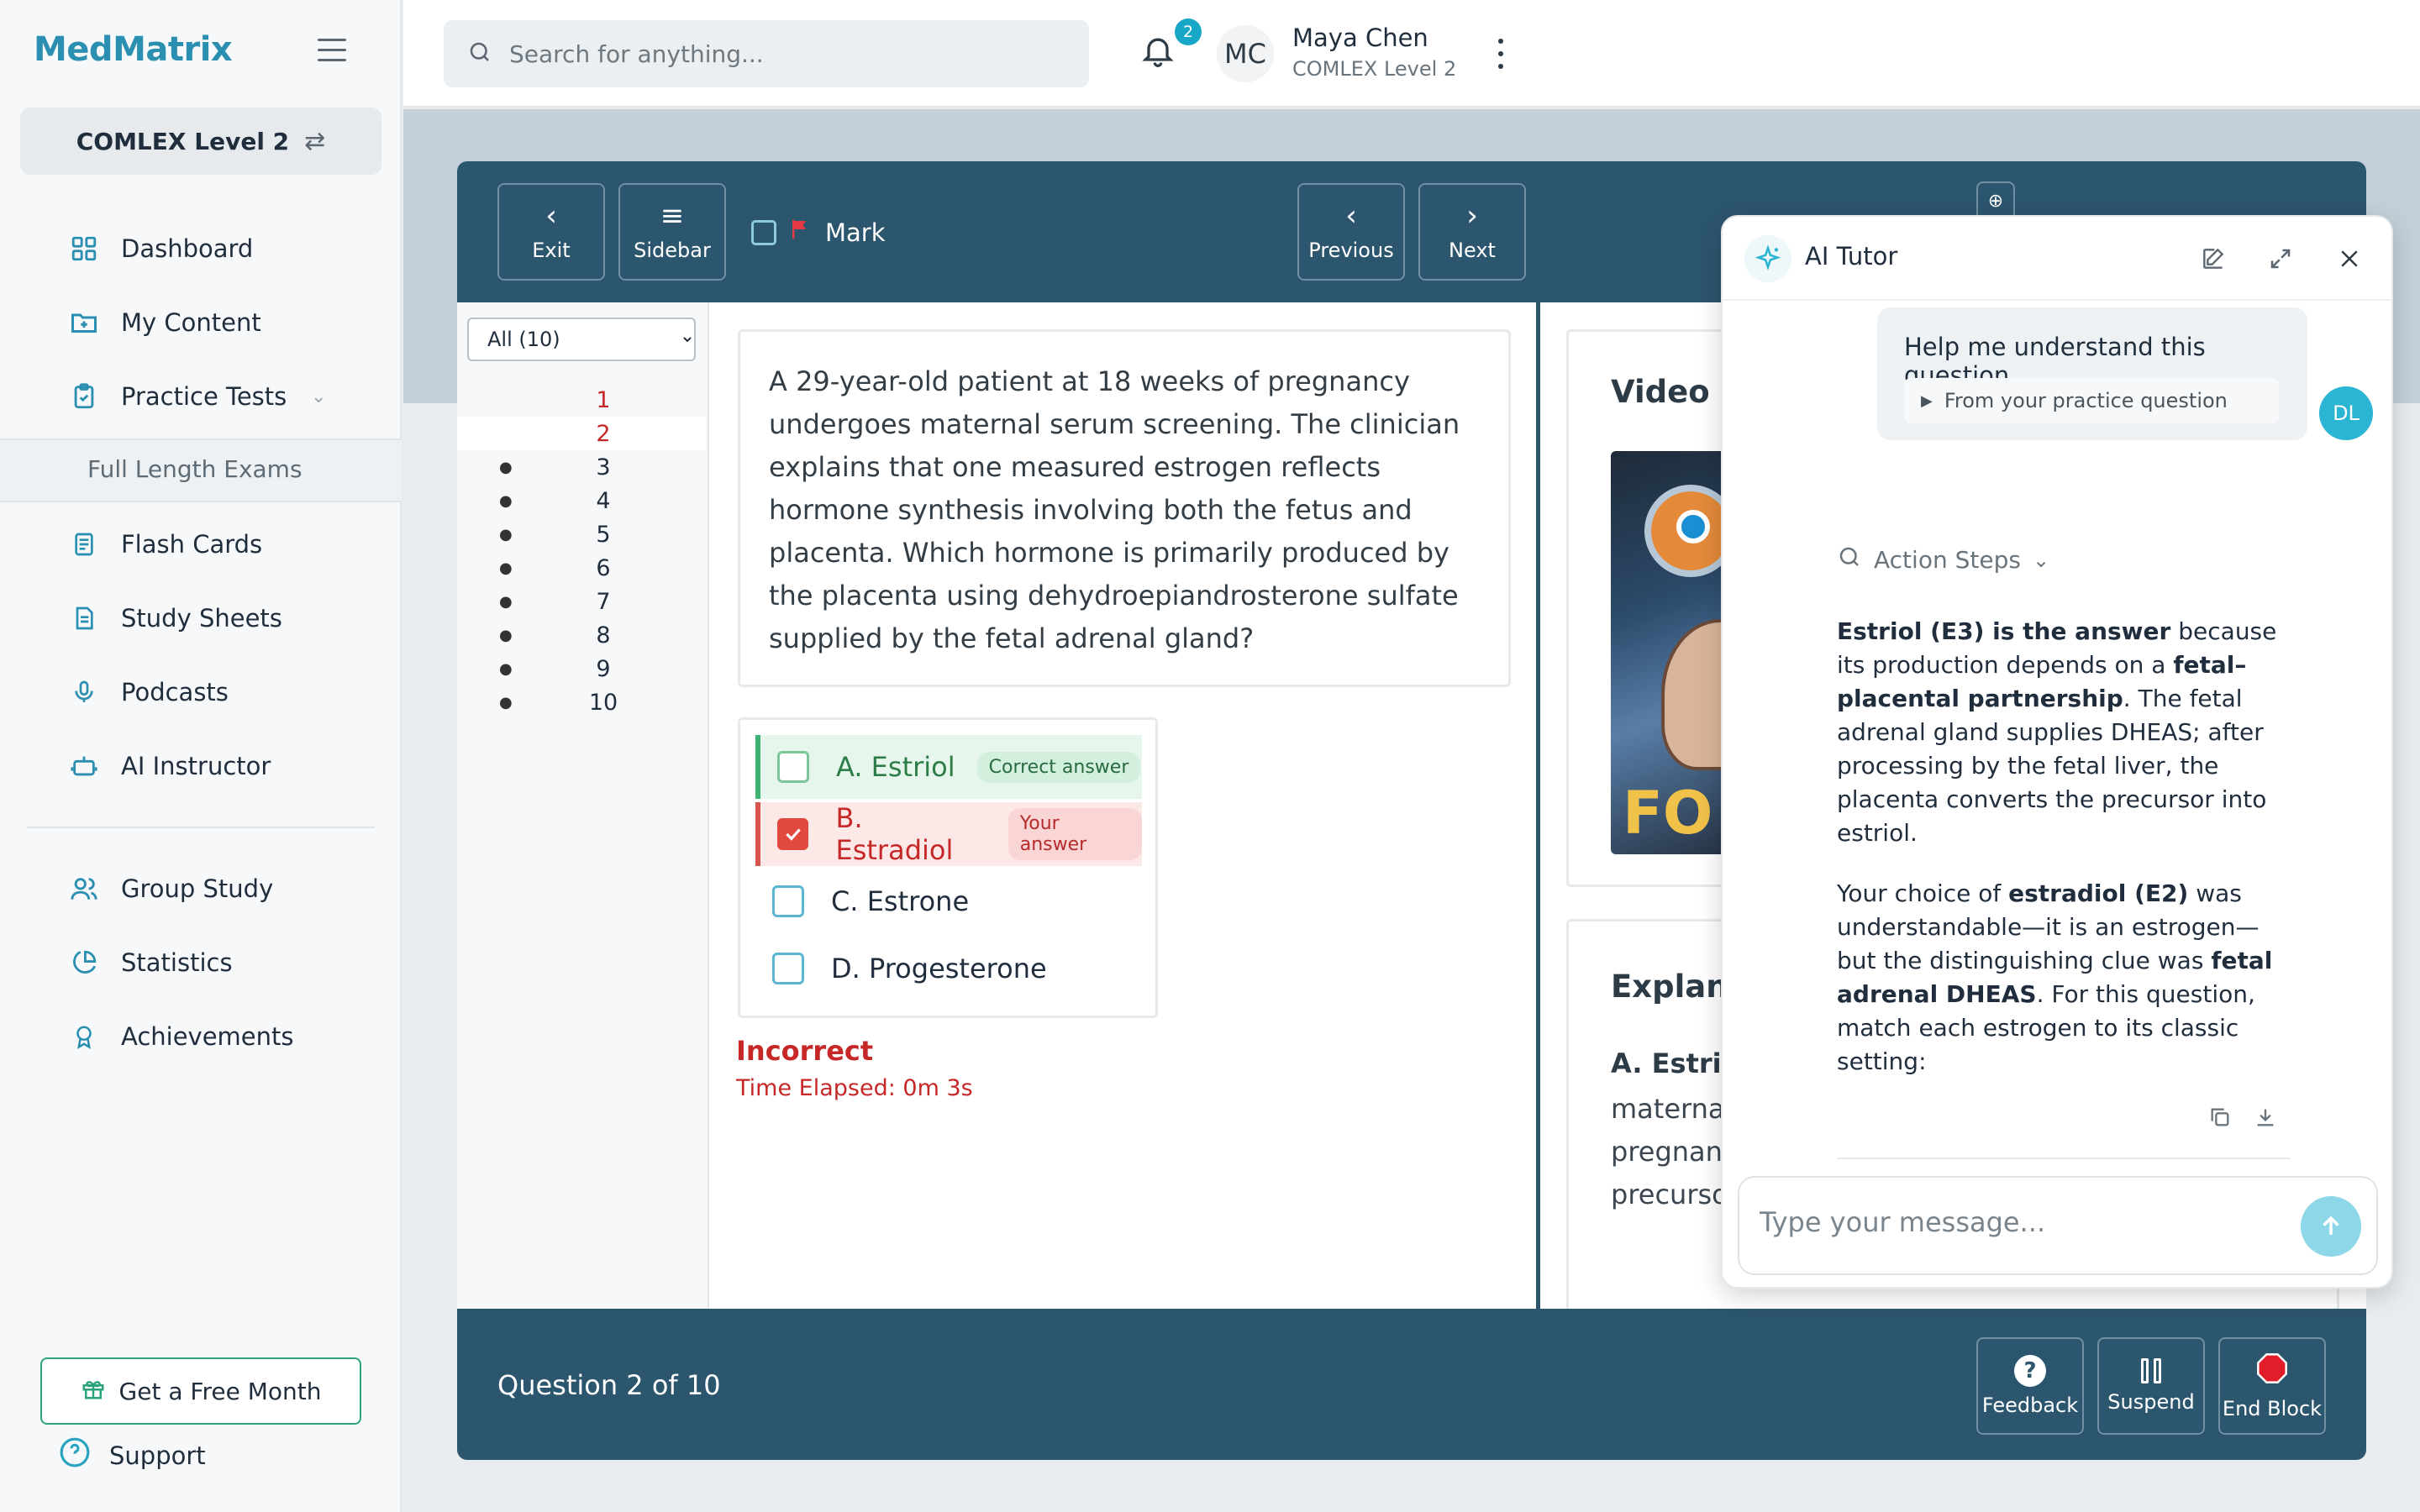 The width and height of the screenshot is (2420, 1512). Describe the element at coordinates (1058, 767) in the screenshot. I see `correct-answer-badge: Correct answer` at that location.